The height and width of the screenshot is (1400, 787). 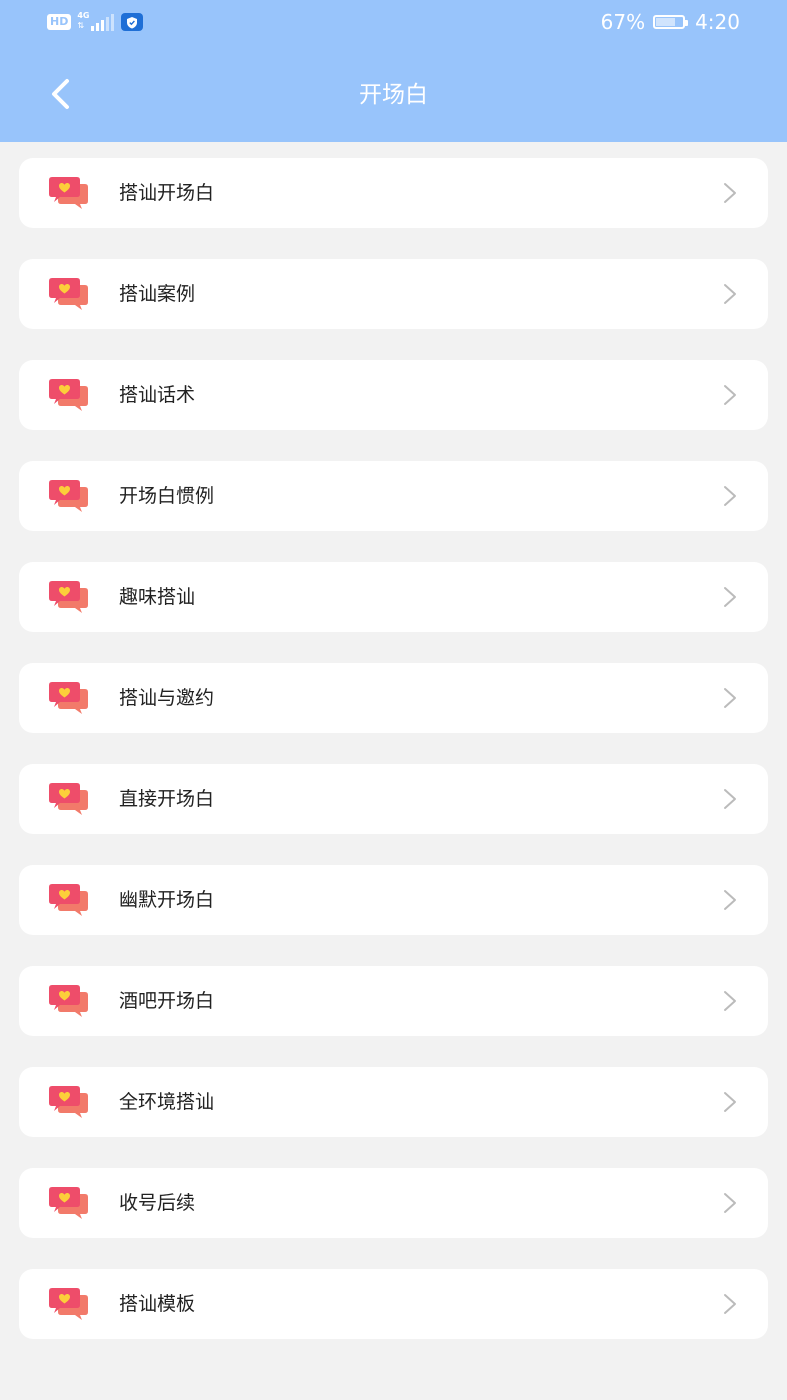 I want to click on status-bar: HD 4G ⇅ 67% 4:20, so click(x=393, y=22).